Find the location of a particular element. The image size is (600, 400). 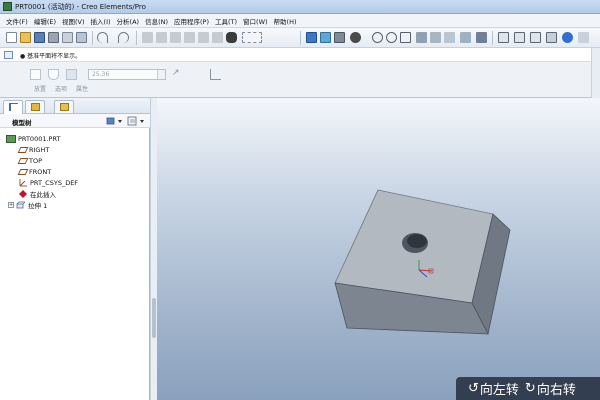

tree-item-front: FRONT is located at coordinates (34, 171).